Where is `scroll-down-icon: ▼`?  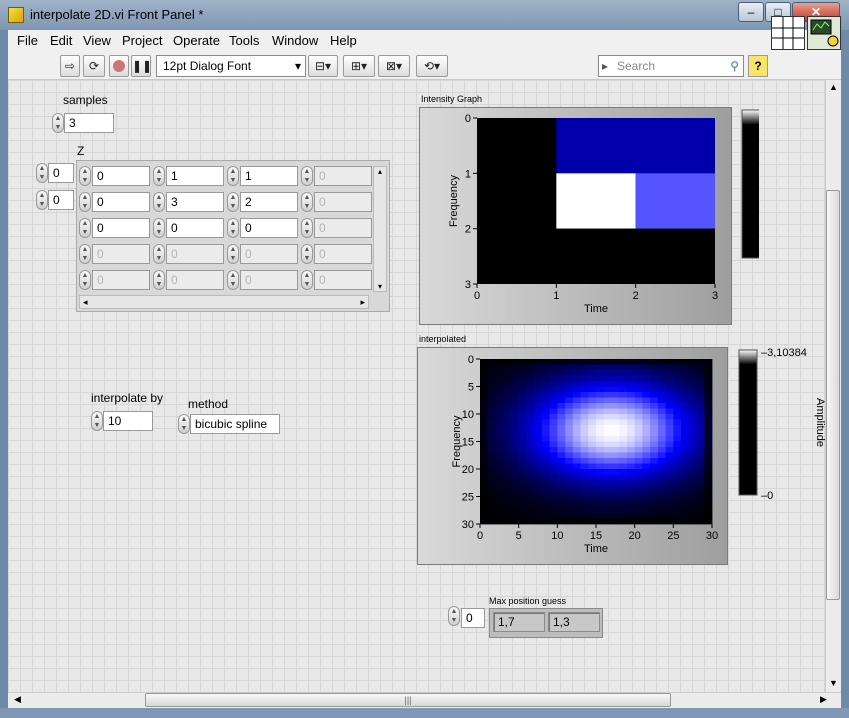 scroll-down-icon: ▼ is located at coordinates (833, 683).